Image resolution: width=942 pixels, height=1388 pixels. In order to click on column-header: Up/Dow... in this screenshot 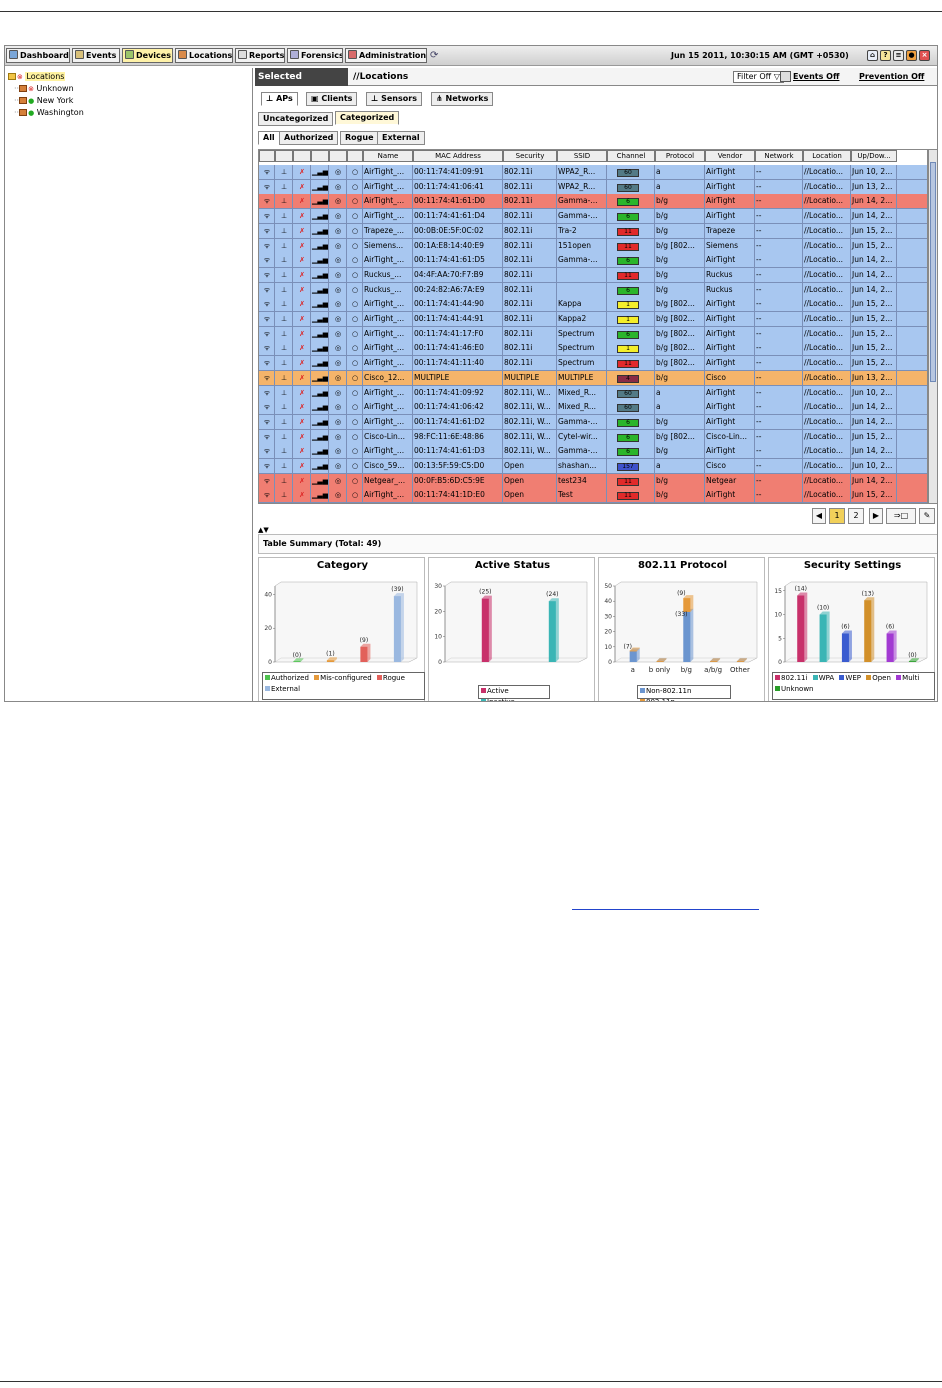, I will do `click(874, 156)`.